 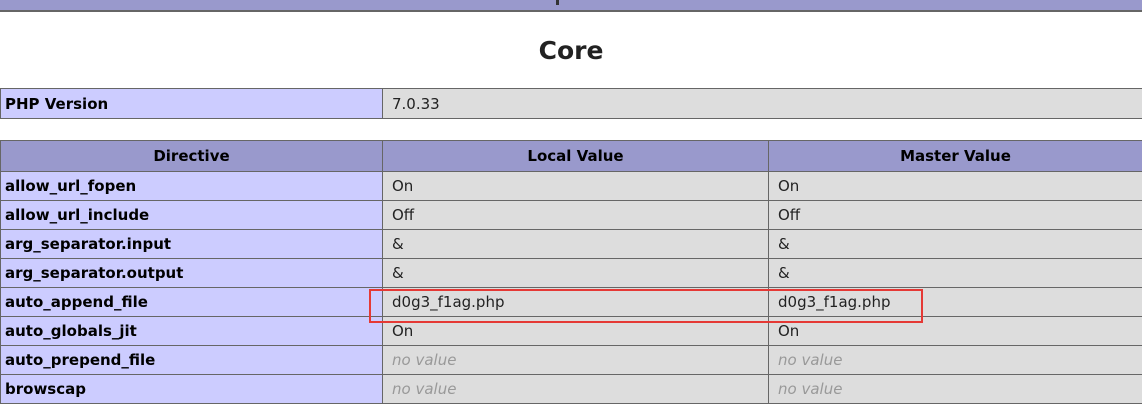 I want to click on table-row: auto_globals_jit On On, so click(x=571, y=331).